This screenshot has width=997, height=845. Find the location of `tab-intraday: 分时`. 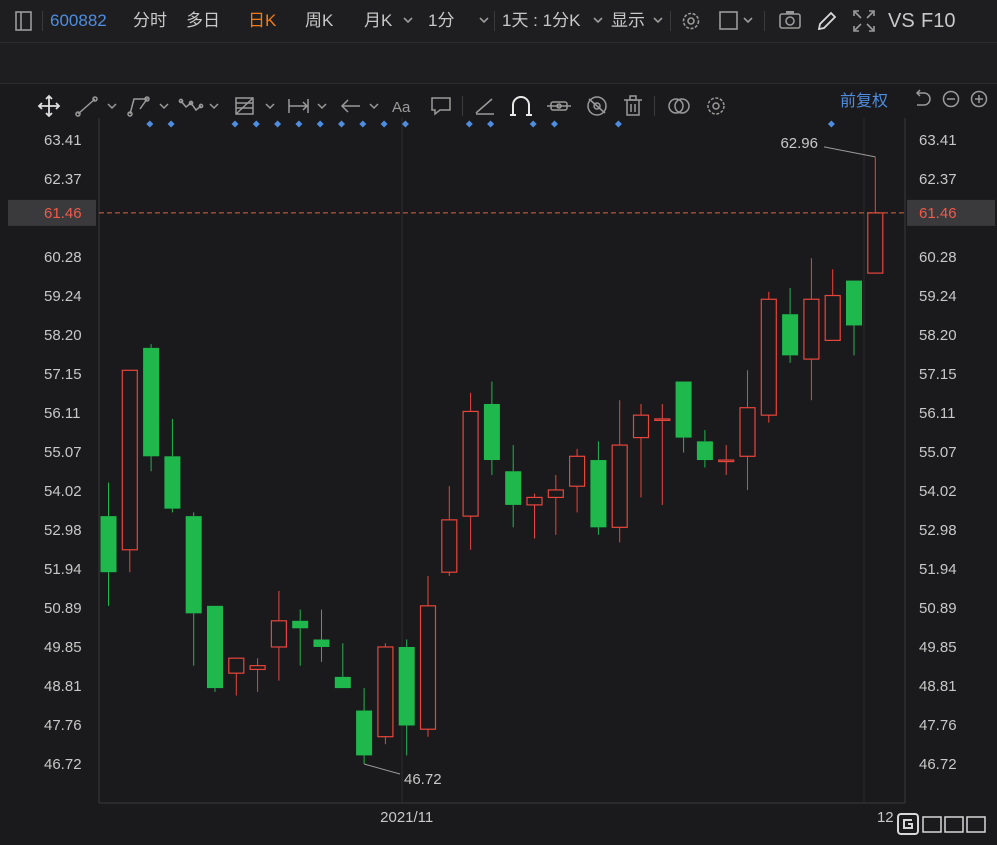

tab-intraday: 分时 is located at coordinates (150, 21).